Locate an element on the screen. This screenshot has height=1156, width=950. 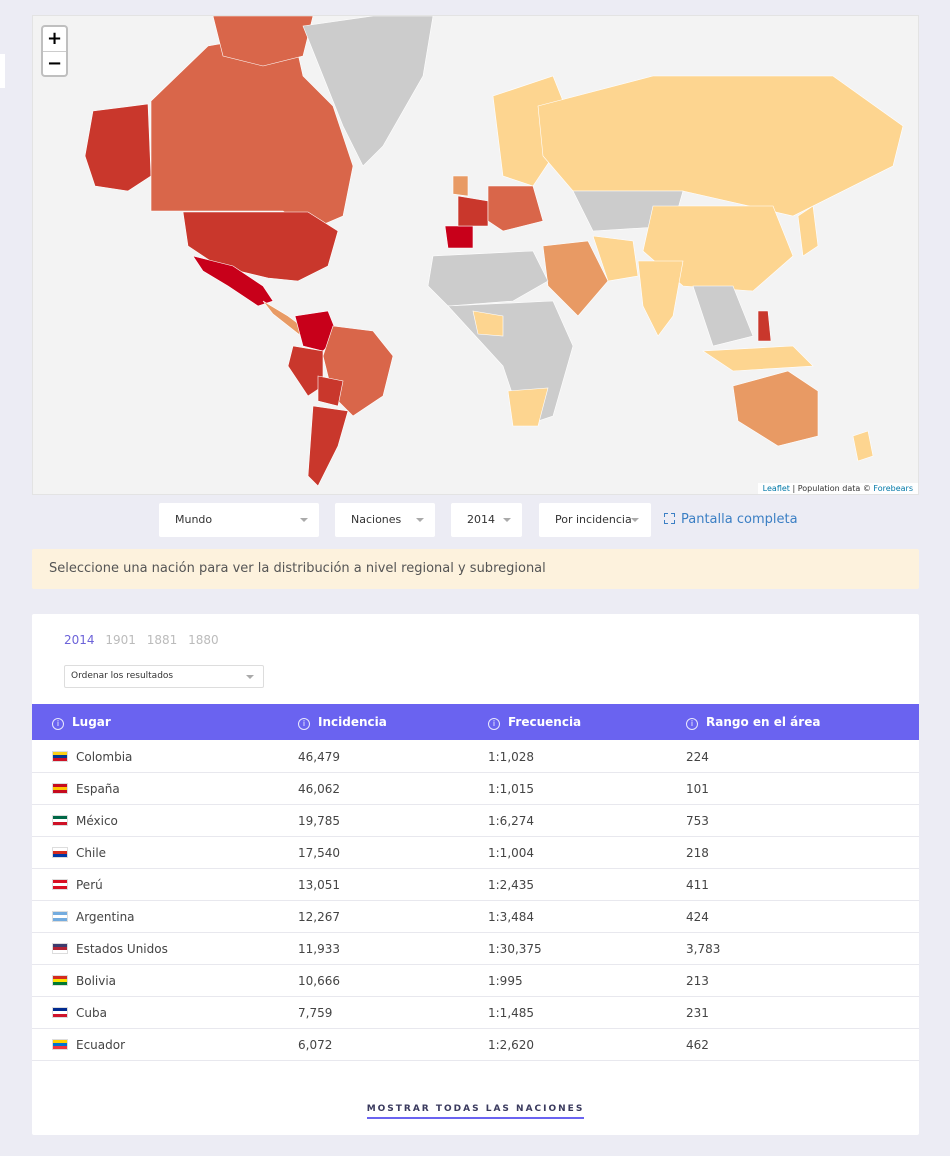
table-row: Ecuador 6,072 1:2,620 462 is located at coordinates (475, 1045).